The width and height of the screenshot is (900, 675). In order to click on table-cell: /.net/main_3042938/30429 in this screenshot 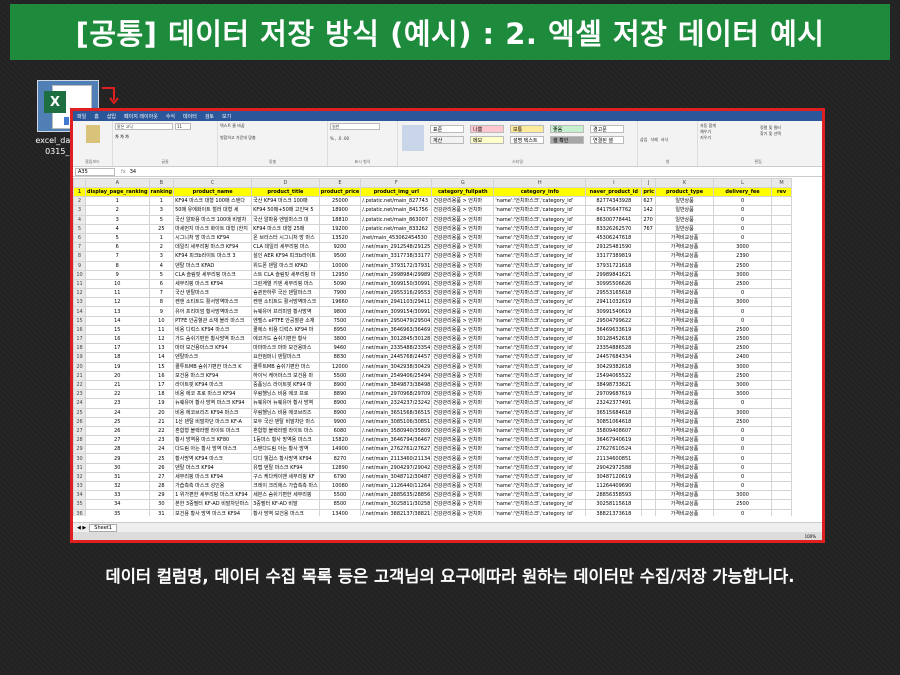, I will do `click(396, 366)`.